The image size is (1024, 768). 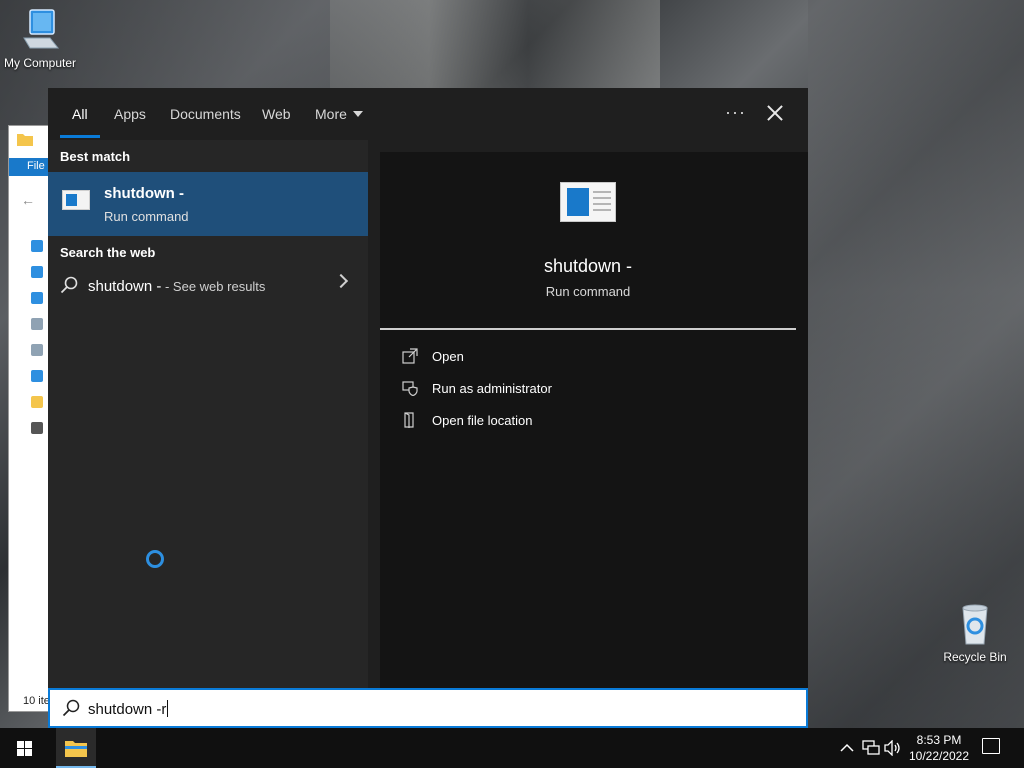 What do you see at coordinates (448, 356) in the screenshot?
I see `action-label: Open` at bounding box center [448, 356].